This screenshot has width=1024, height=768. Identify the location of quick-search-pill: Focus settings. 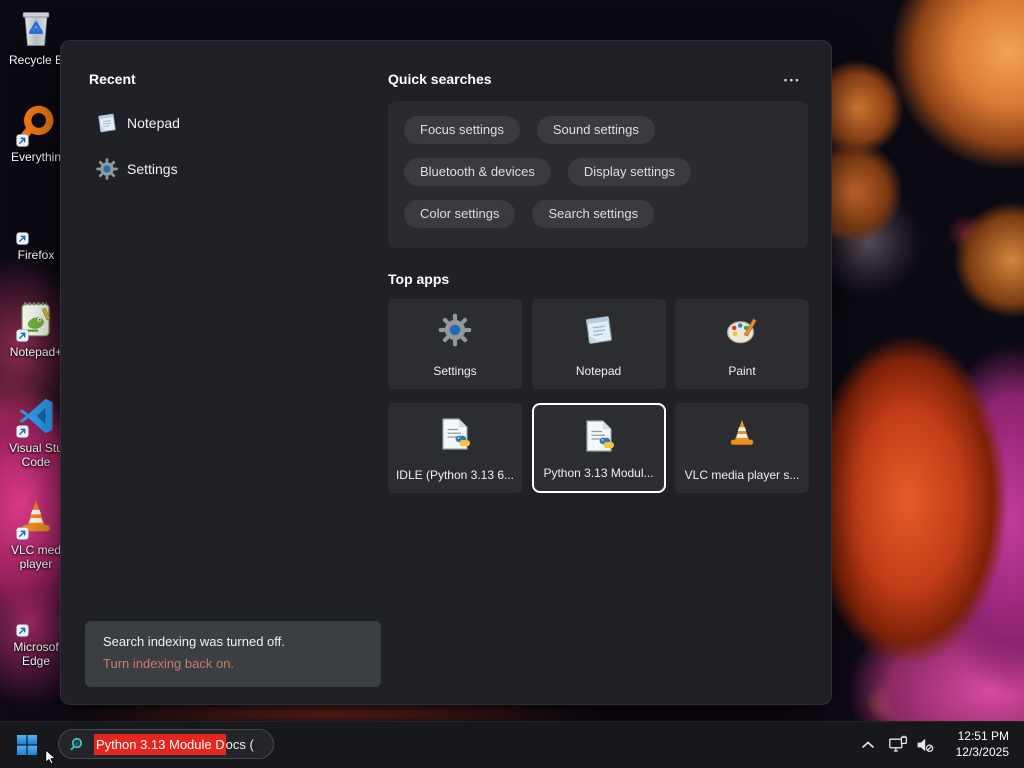
(462, 130).